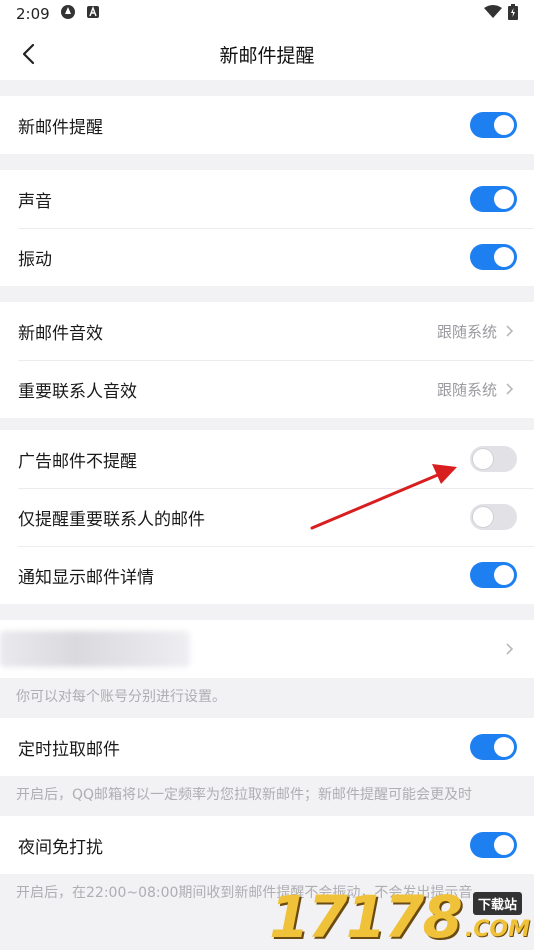  I want to click on blurred-account-name, so click(95, 649).